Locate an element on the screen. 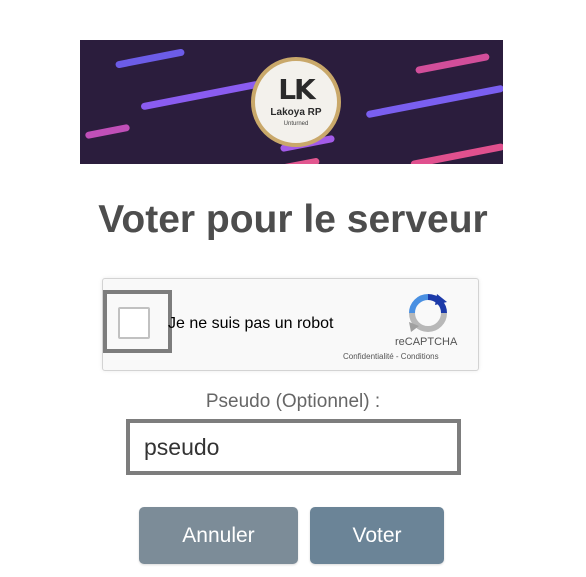  pseudo-label: Pseudo (Optionnel) : is located at coordinates (293, 401).